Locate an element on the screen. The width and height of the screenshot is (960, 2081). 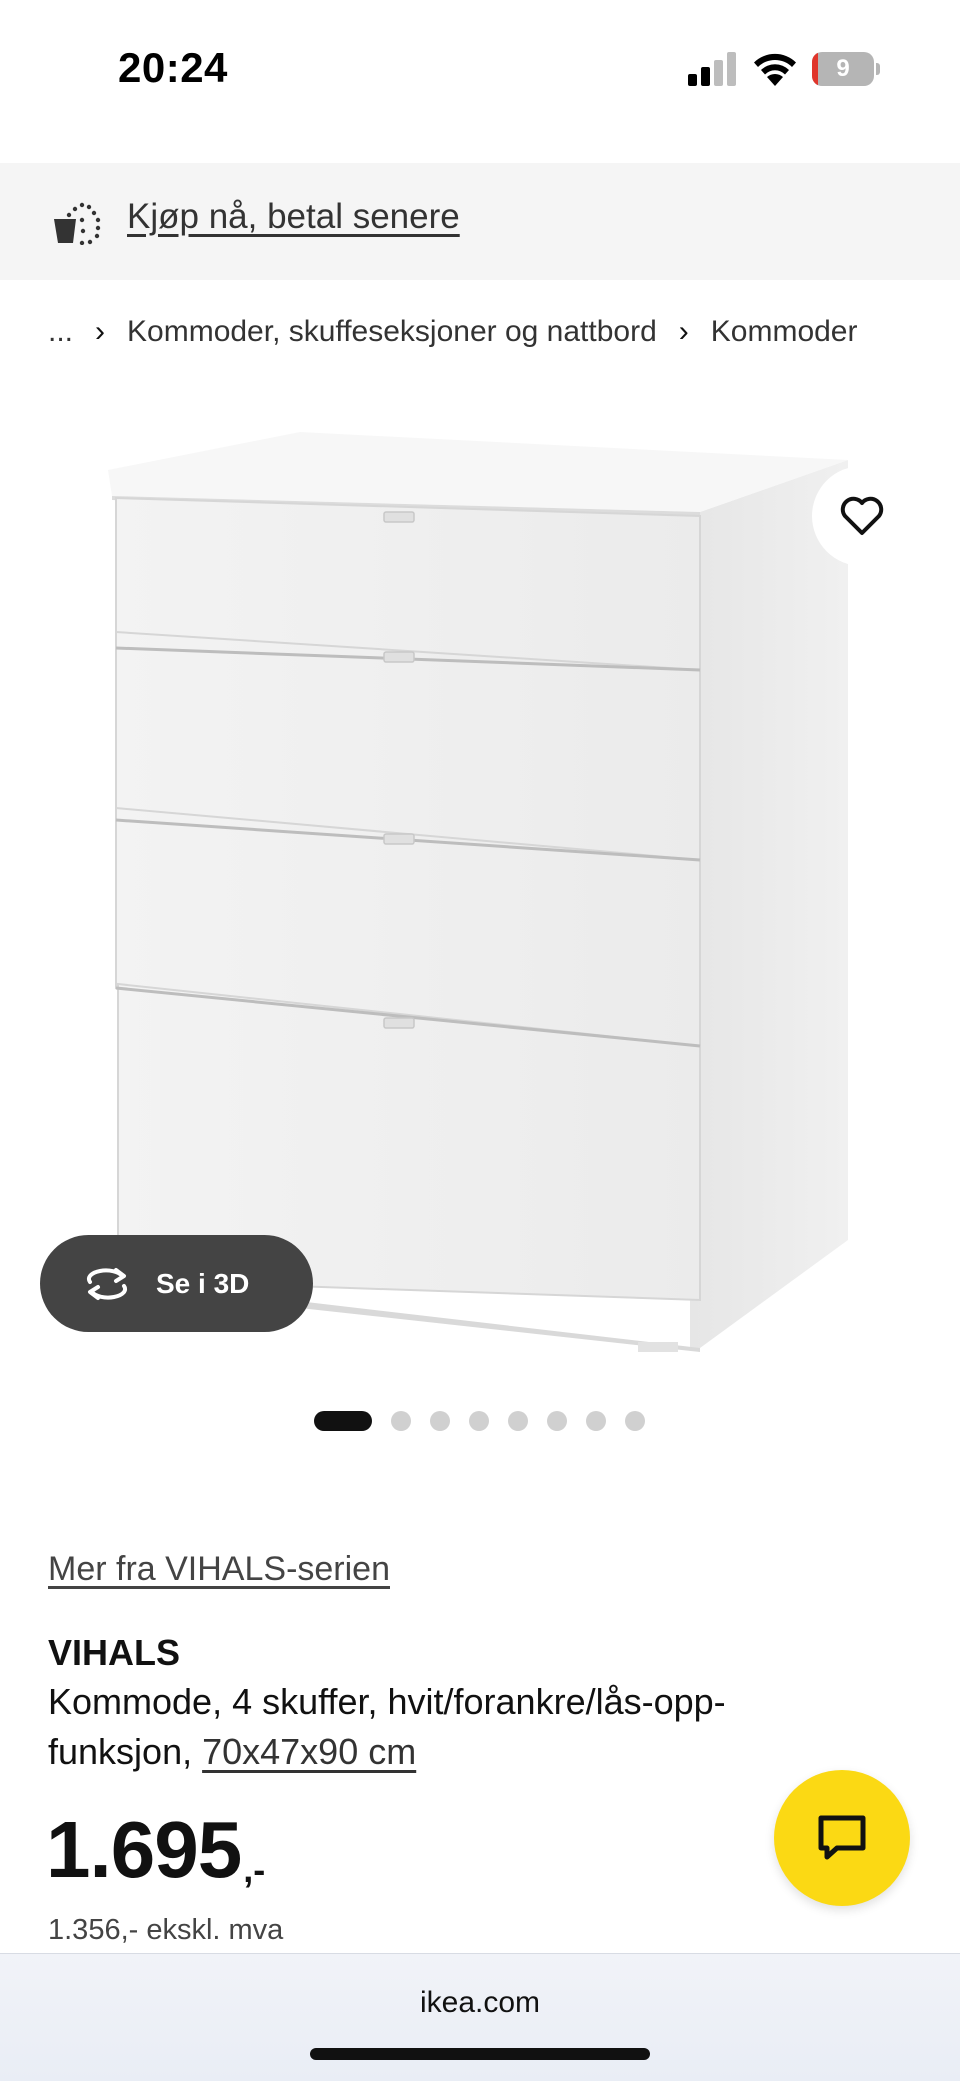
chat-icon is located at coordinates (842, 1837).